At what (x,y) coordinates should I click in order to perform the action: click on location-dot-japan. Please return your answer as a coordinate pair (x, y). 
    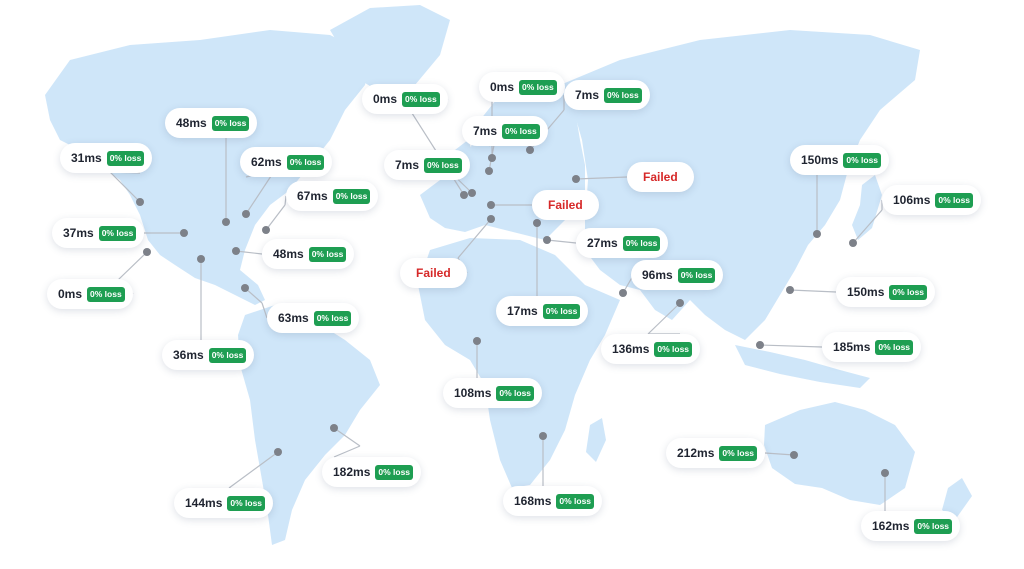
    Looking at the image, I should click on (853, 243).